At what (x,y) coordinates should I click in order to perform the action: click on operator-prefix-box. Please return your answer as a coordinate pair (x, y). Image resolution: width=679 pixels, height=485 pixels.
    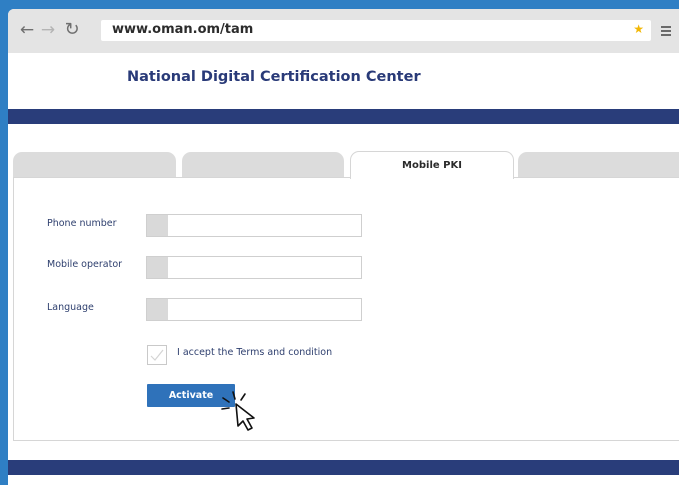
    Looking at the image, I should click on (157, 267).